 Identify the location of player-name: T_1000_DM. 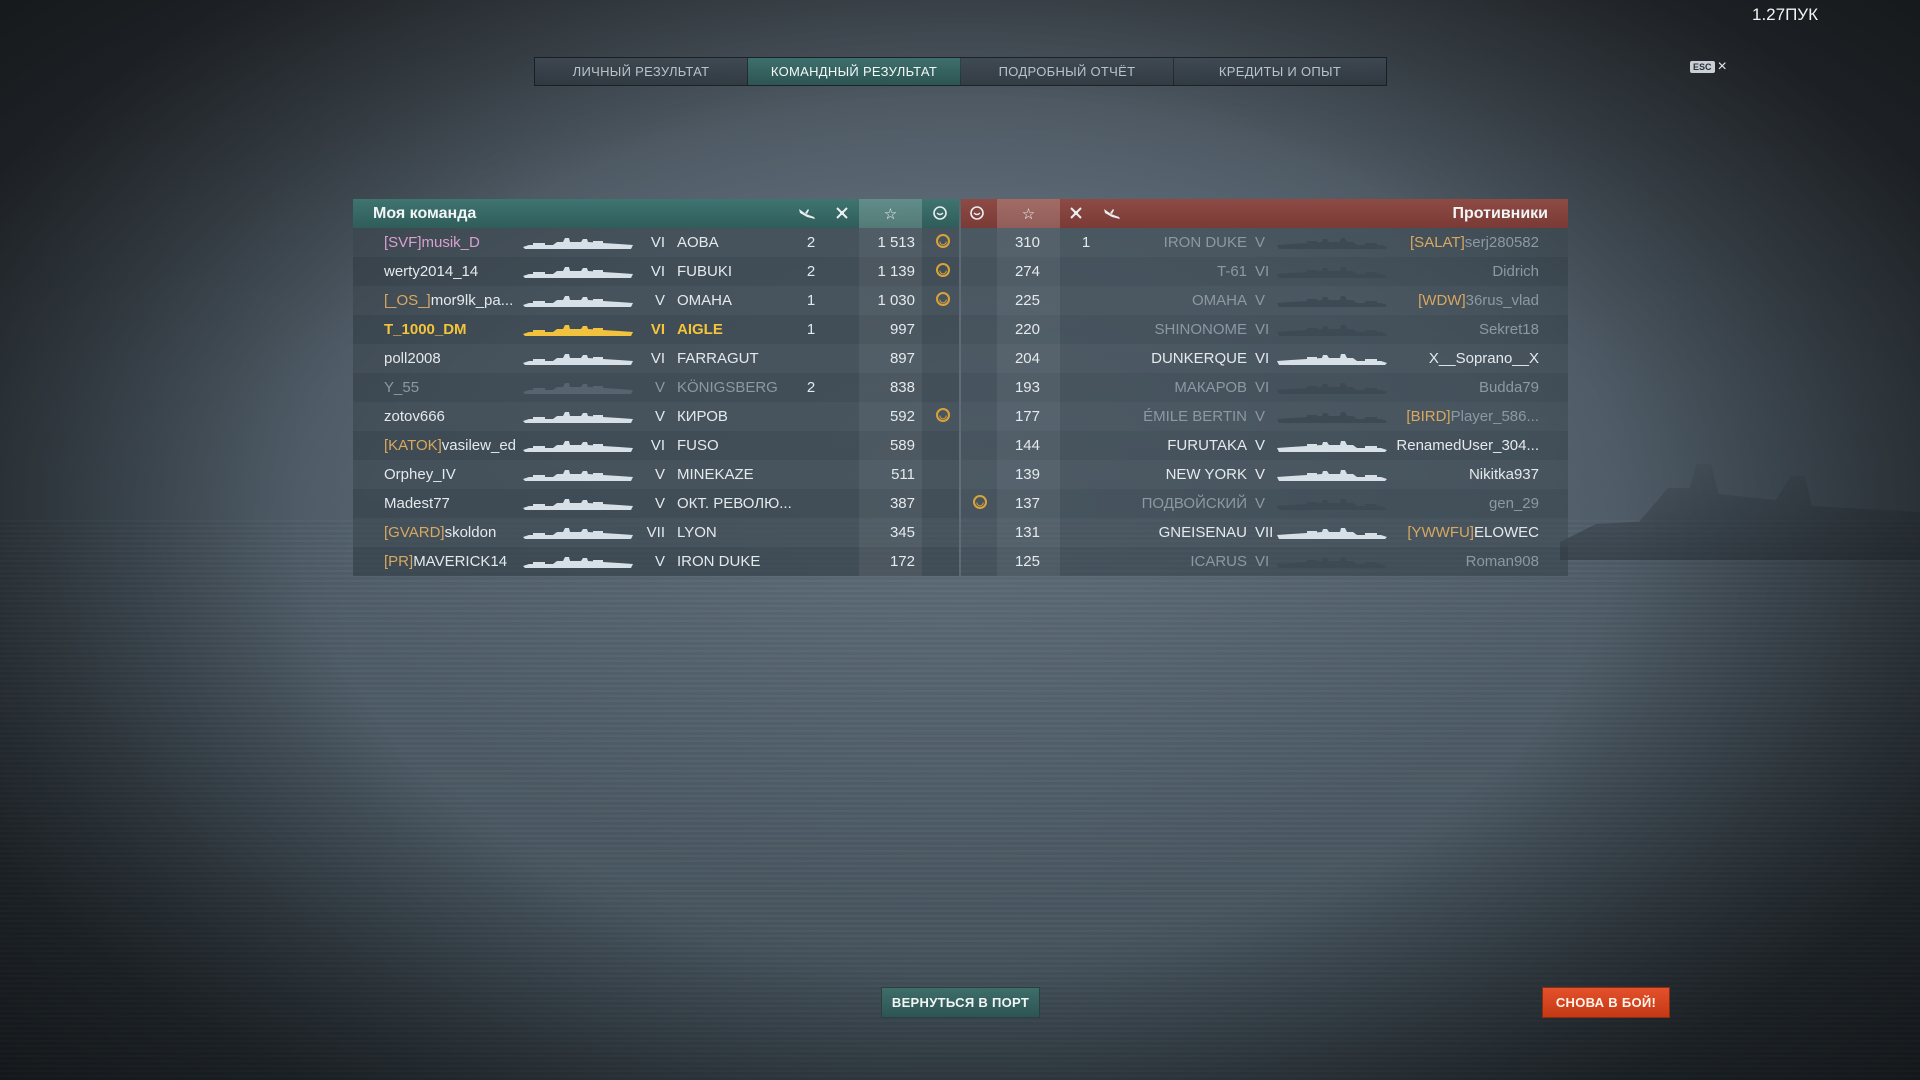
(425, 329).